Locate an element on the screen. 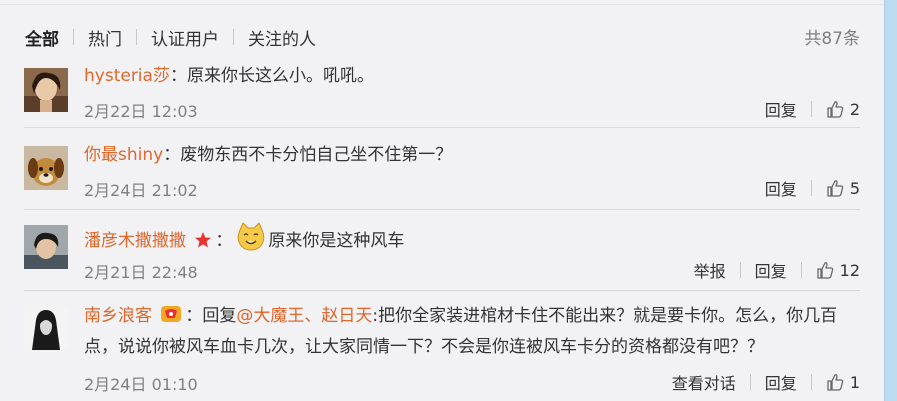 The image size is (897, 401). comment-actions: 查看对话 回复 1 is located at coordinates (766, 382).